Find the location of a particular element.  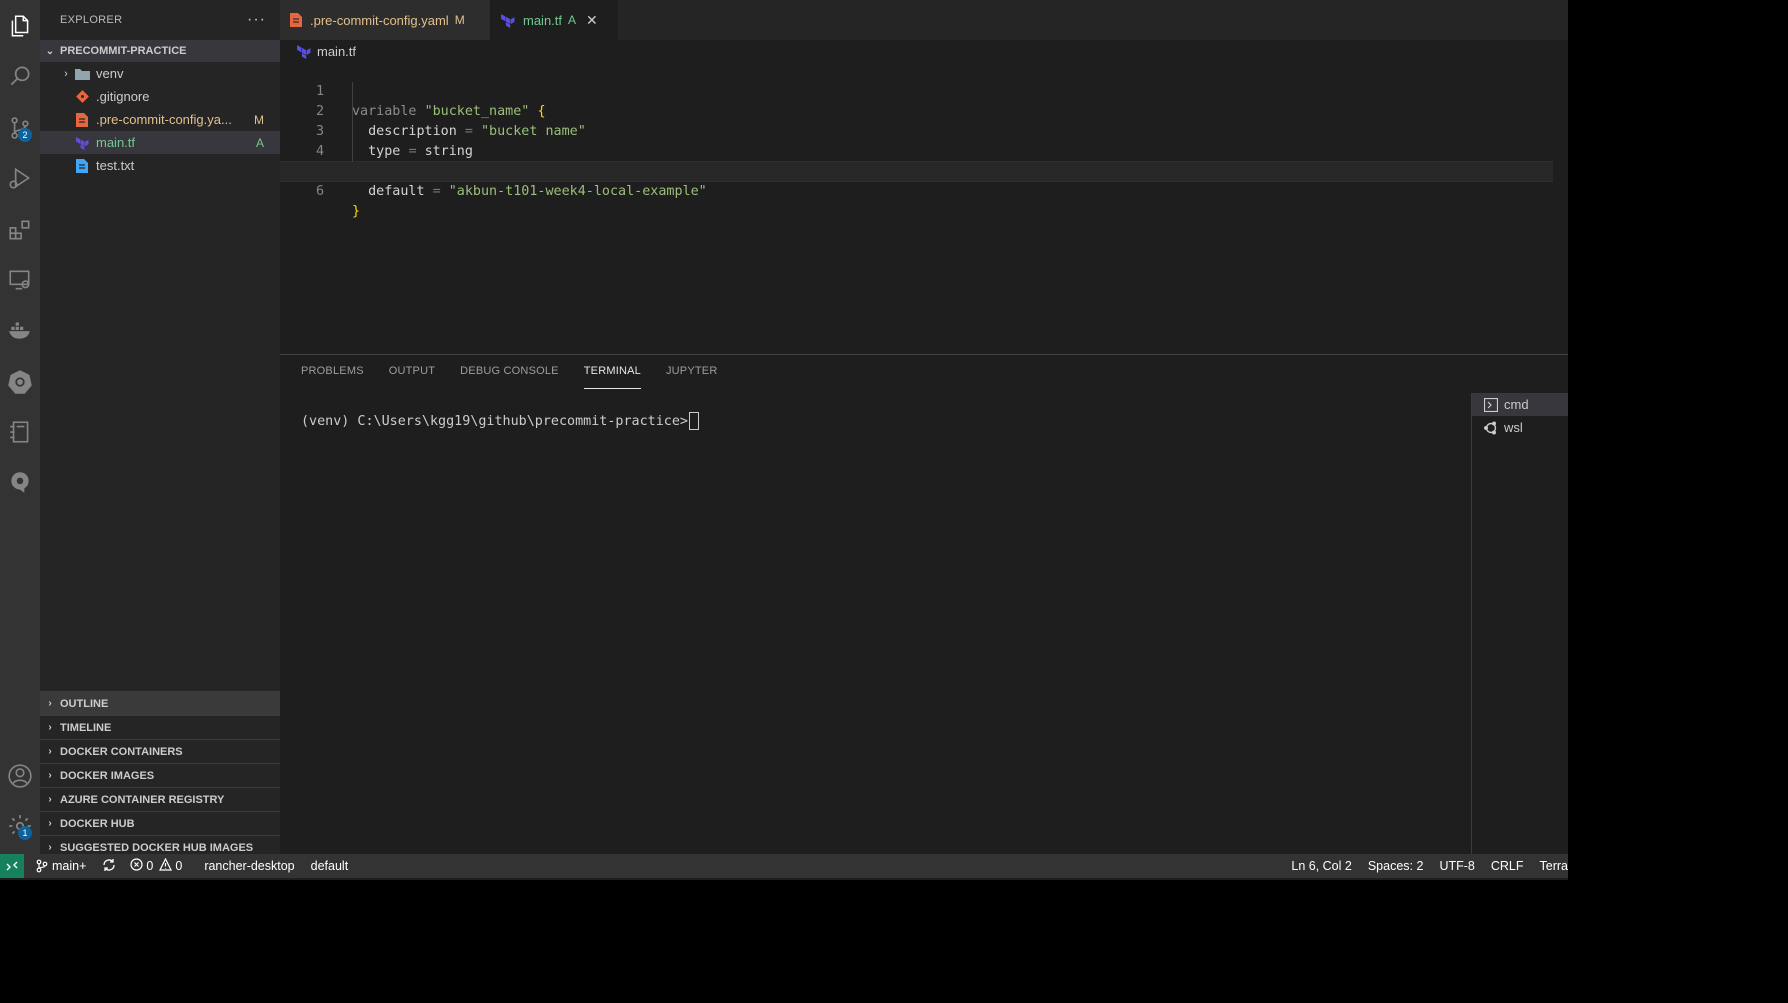

language-mode: Terra is located at coordinates (1554, 866).